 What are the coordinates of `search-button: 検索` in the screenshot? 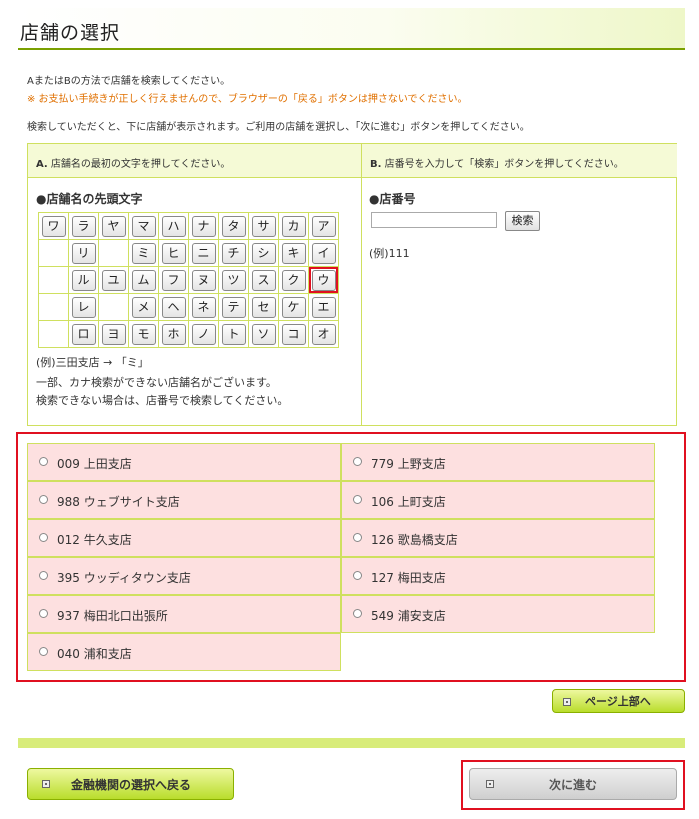 It's located at (522, 221).